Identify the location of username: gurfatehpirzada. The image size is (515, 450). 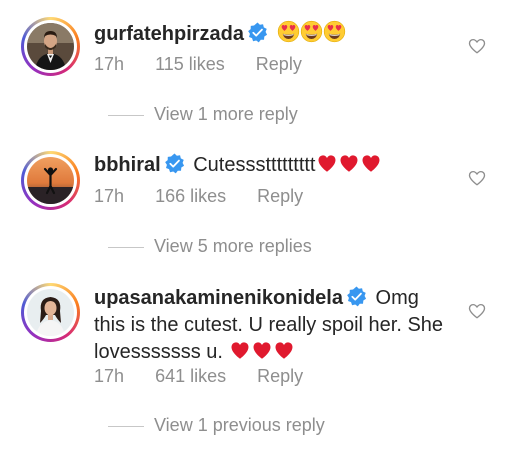
(169, 34).